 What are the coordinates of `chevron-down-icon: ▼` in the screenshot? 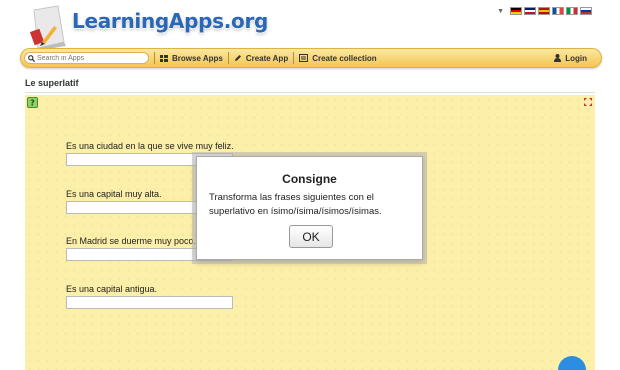 It's located at (500, 11).